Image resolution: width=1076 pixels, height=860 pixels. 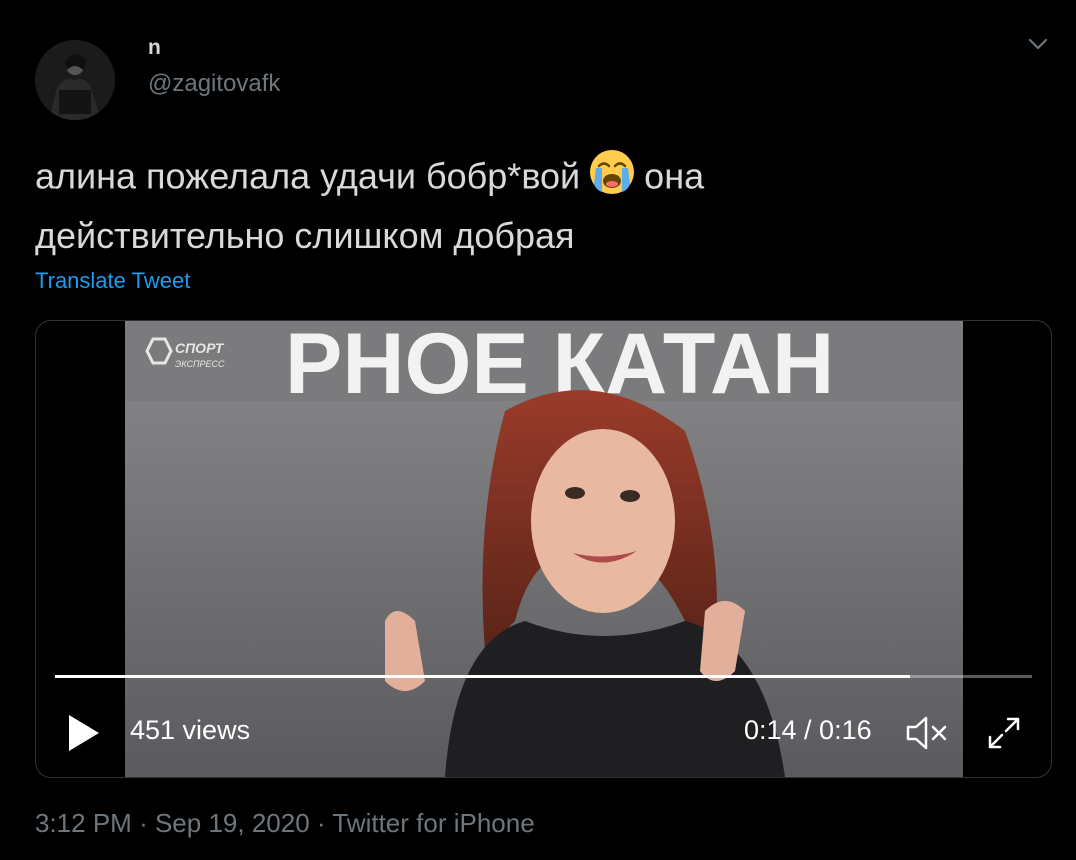 What do you see at coordinates (1004, 733) in the screenshot?
I see `fullscreen-icon` at bounding box center [1004, 733].